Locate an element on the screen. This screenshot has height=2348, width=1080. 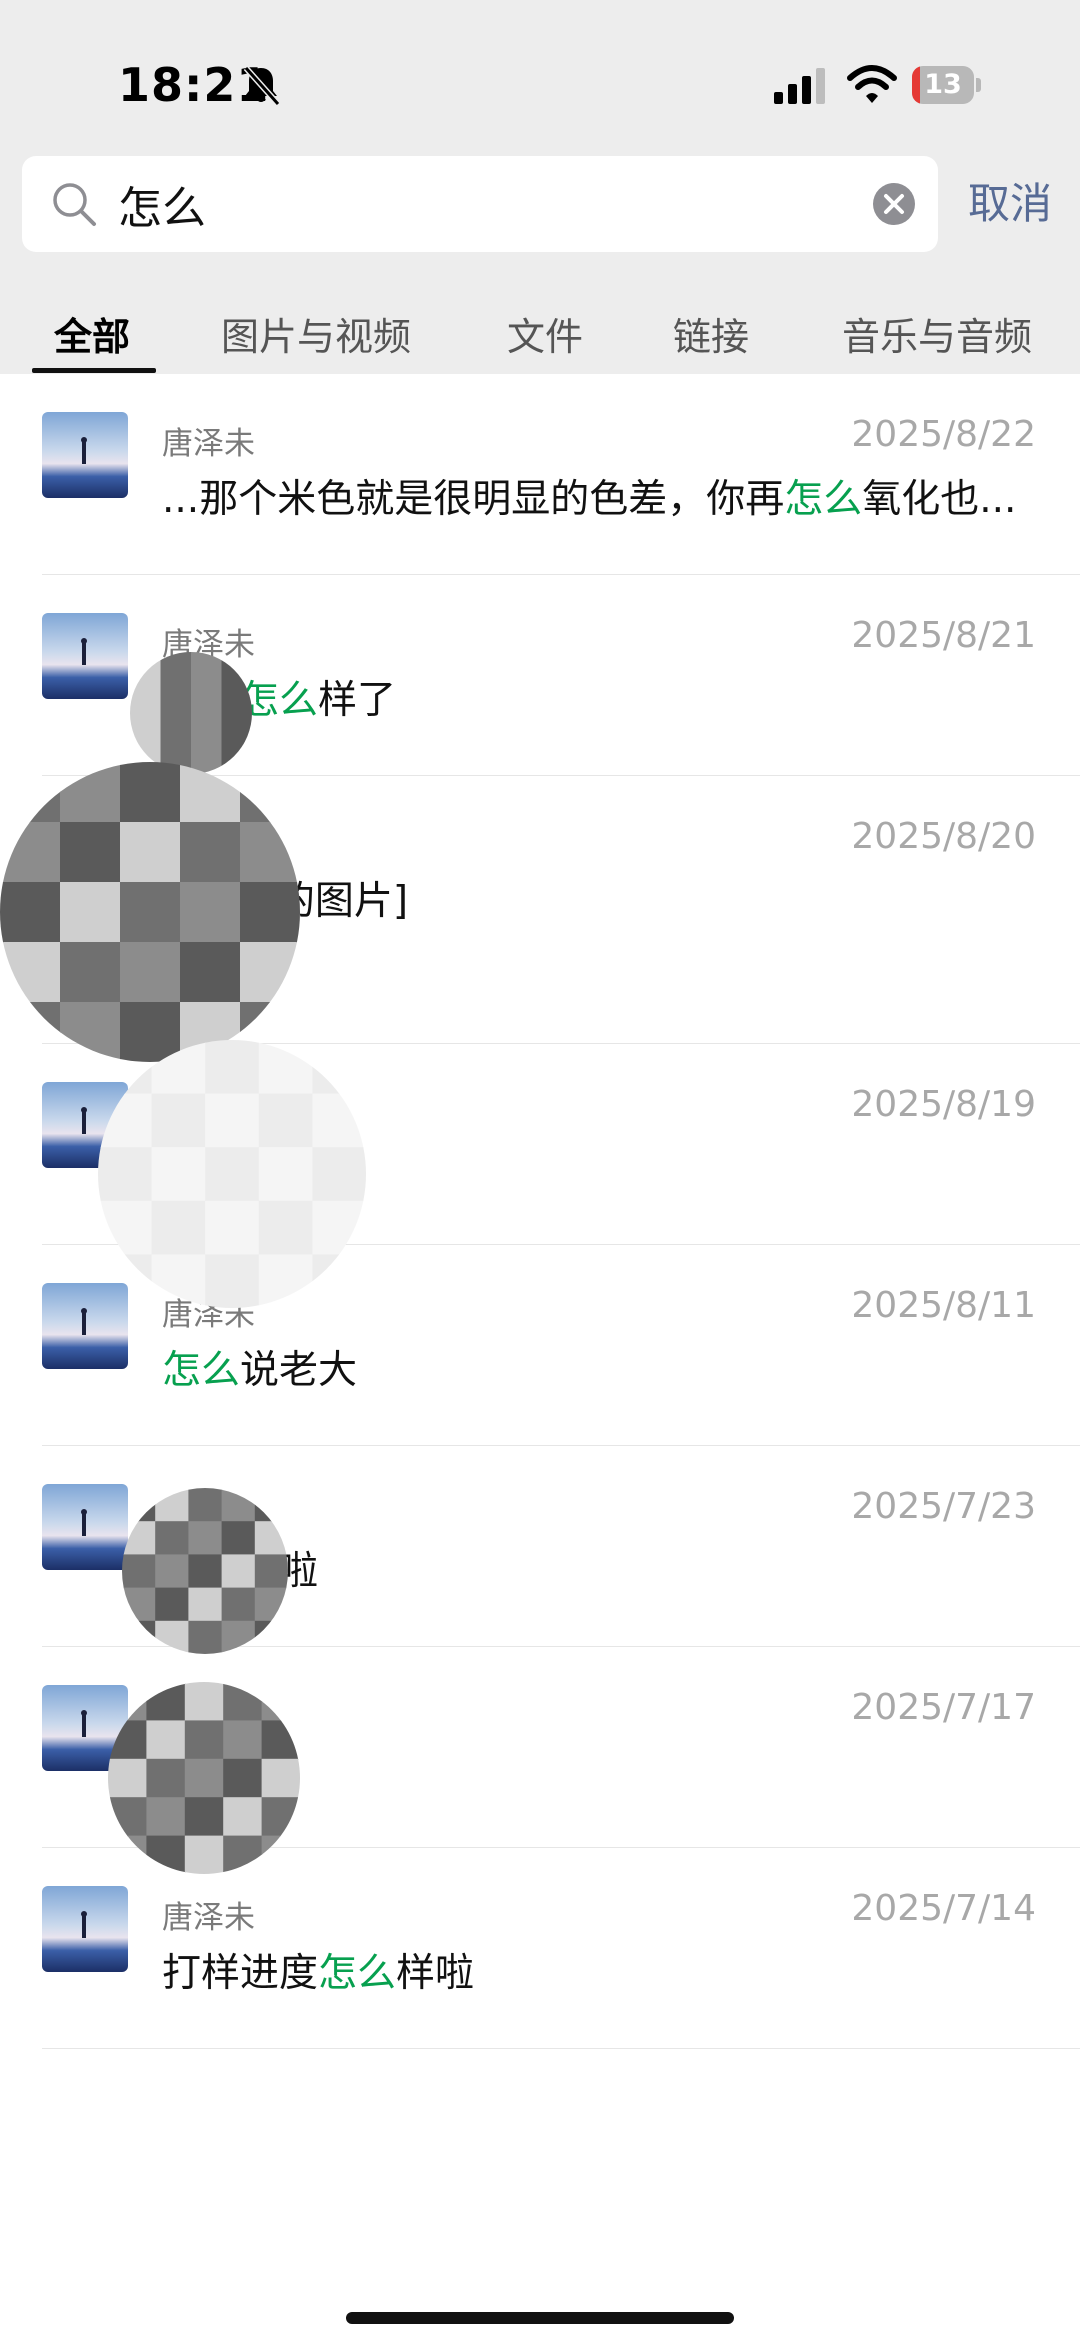
tab-images-videos: 图片与视频 is located at coordinates (316, 333).